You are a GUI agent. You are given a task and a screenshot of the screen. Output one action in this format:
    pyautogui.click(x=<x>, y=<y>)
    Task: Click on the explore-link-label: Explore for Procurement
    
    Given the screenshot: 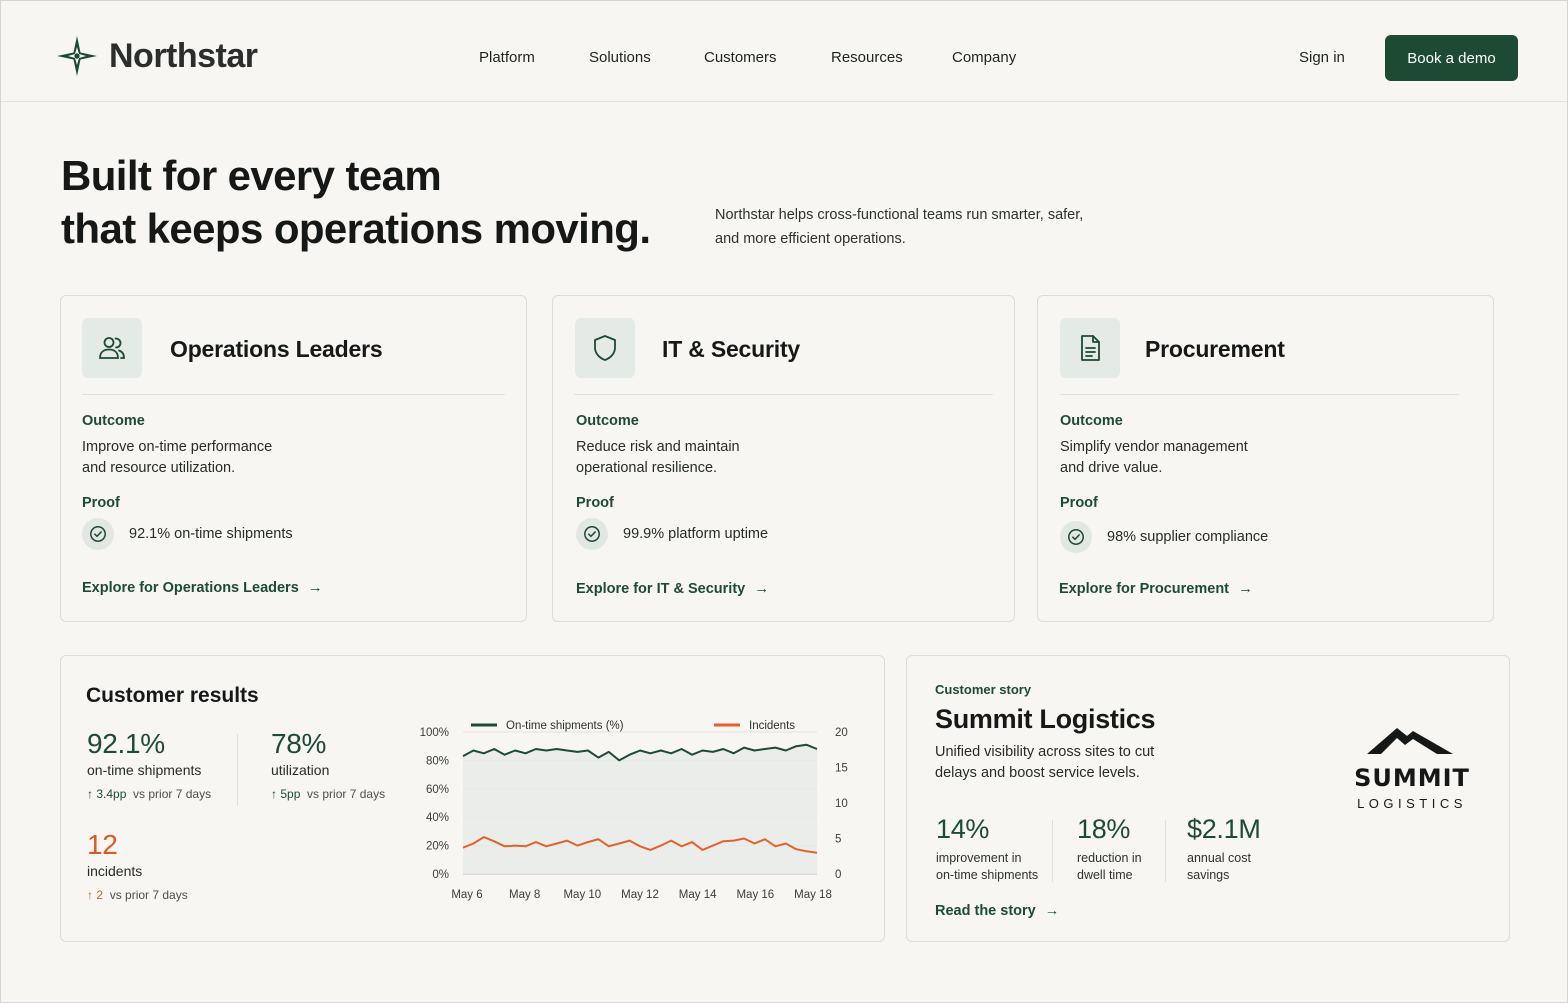 What is the action you would take?
    pyautogui.click(x=1144, y=588)
    